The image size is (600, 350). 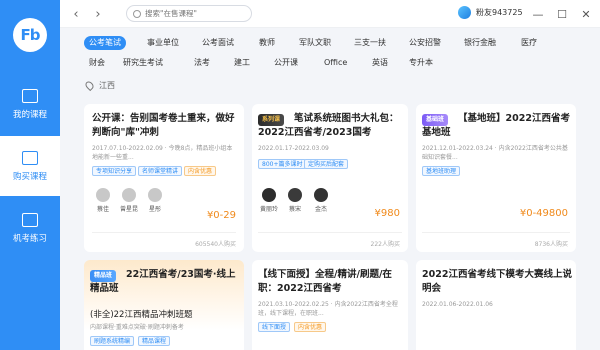 What do you see at coordinates (128, 209) in the screenshot?
I see `teacher-name: 曾星昆` at bounding box center [128, 209].